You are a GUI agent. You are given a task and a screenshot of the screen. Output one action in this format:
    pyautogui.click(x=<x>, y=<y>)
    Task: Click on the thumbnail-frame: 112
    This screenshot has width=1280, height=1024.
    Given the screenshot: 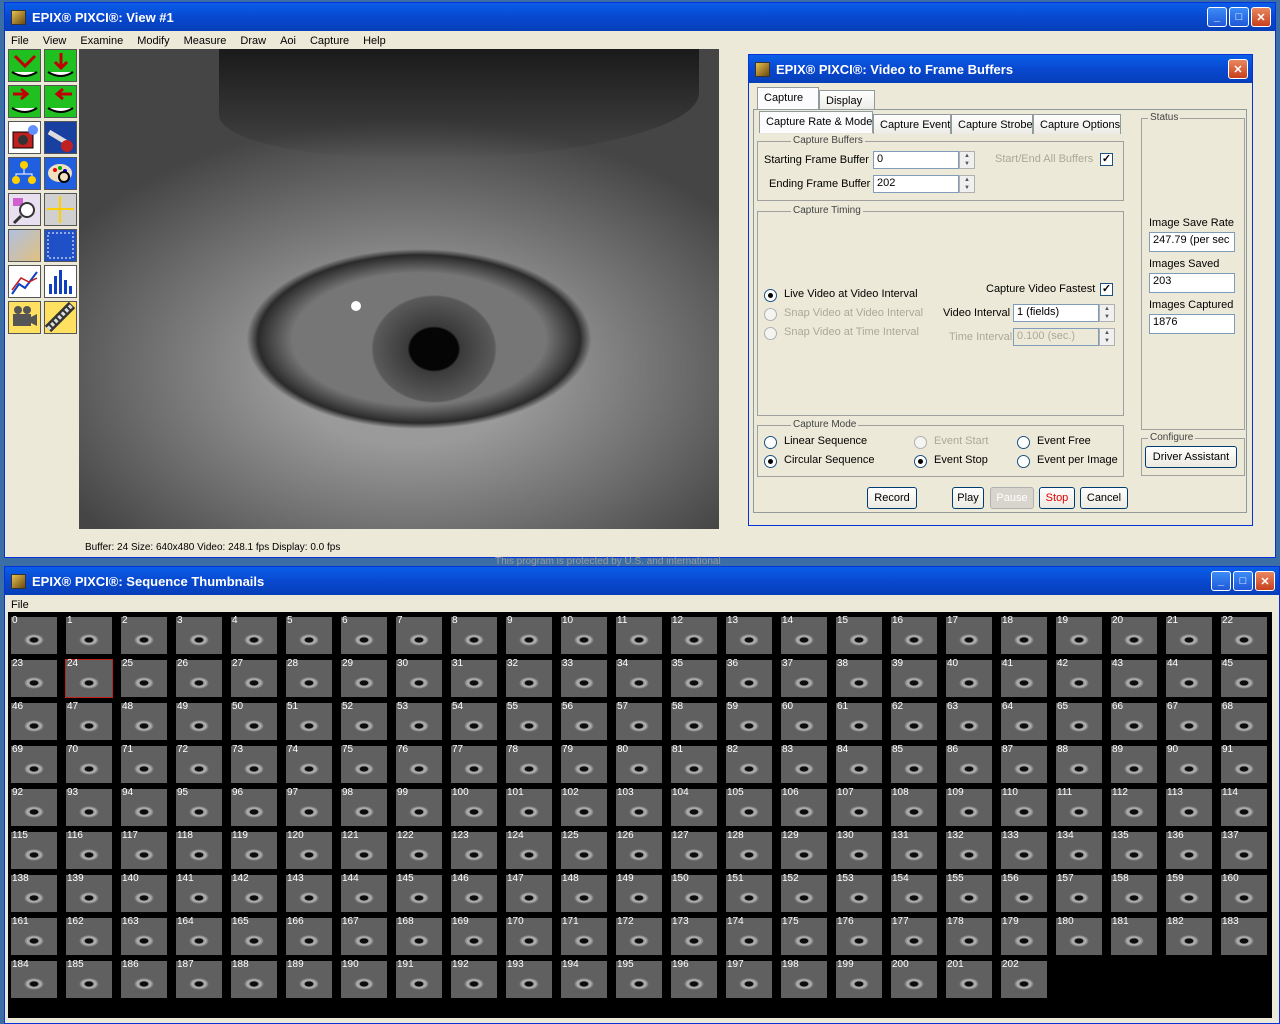 What is the action you would take?
    pyautogui.click(x=1134, y=806)
    